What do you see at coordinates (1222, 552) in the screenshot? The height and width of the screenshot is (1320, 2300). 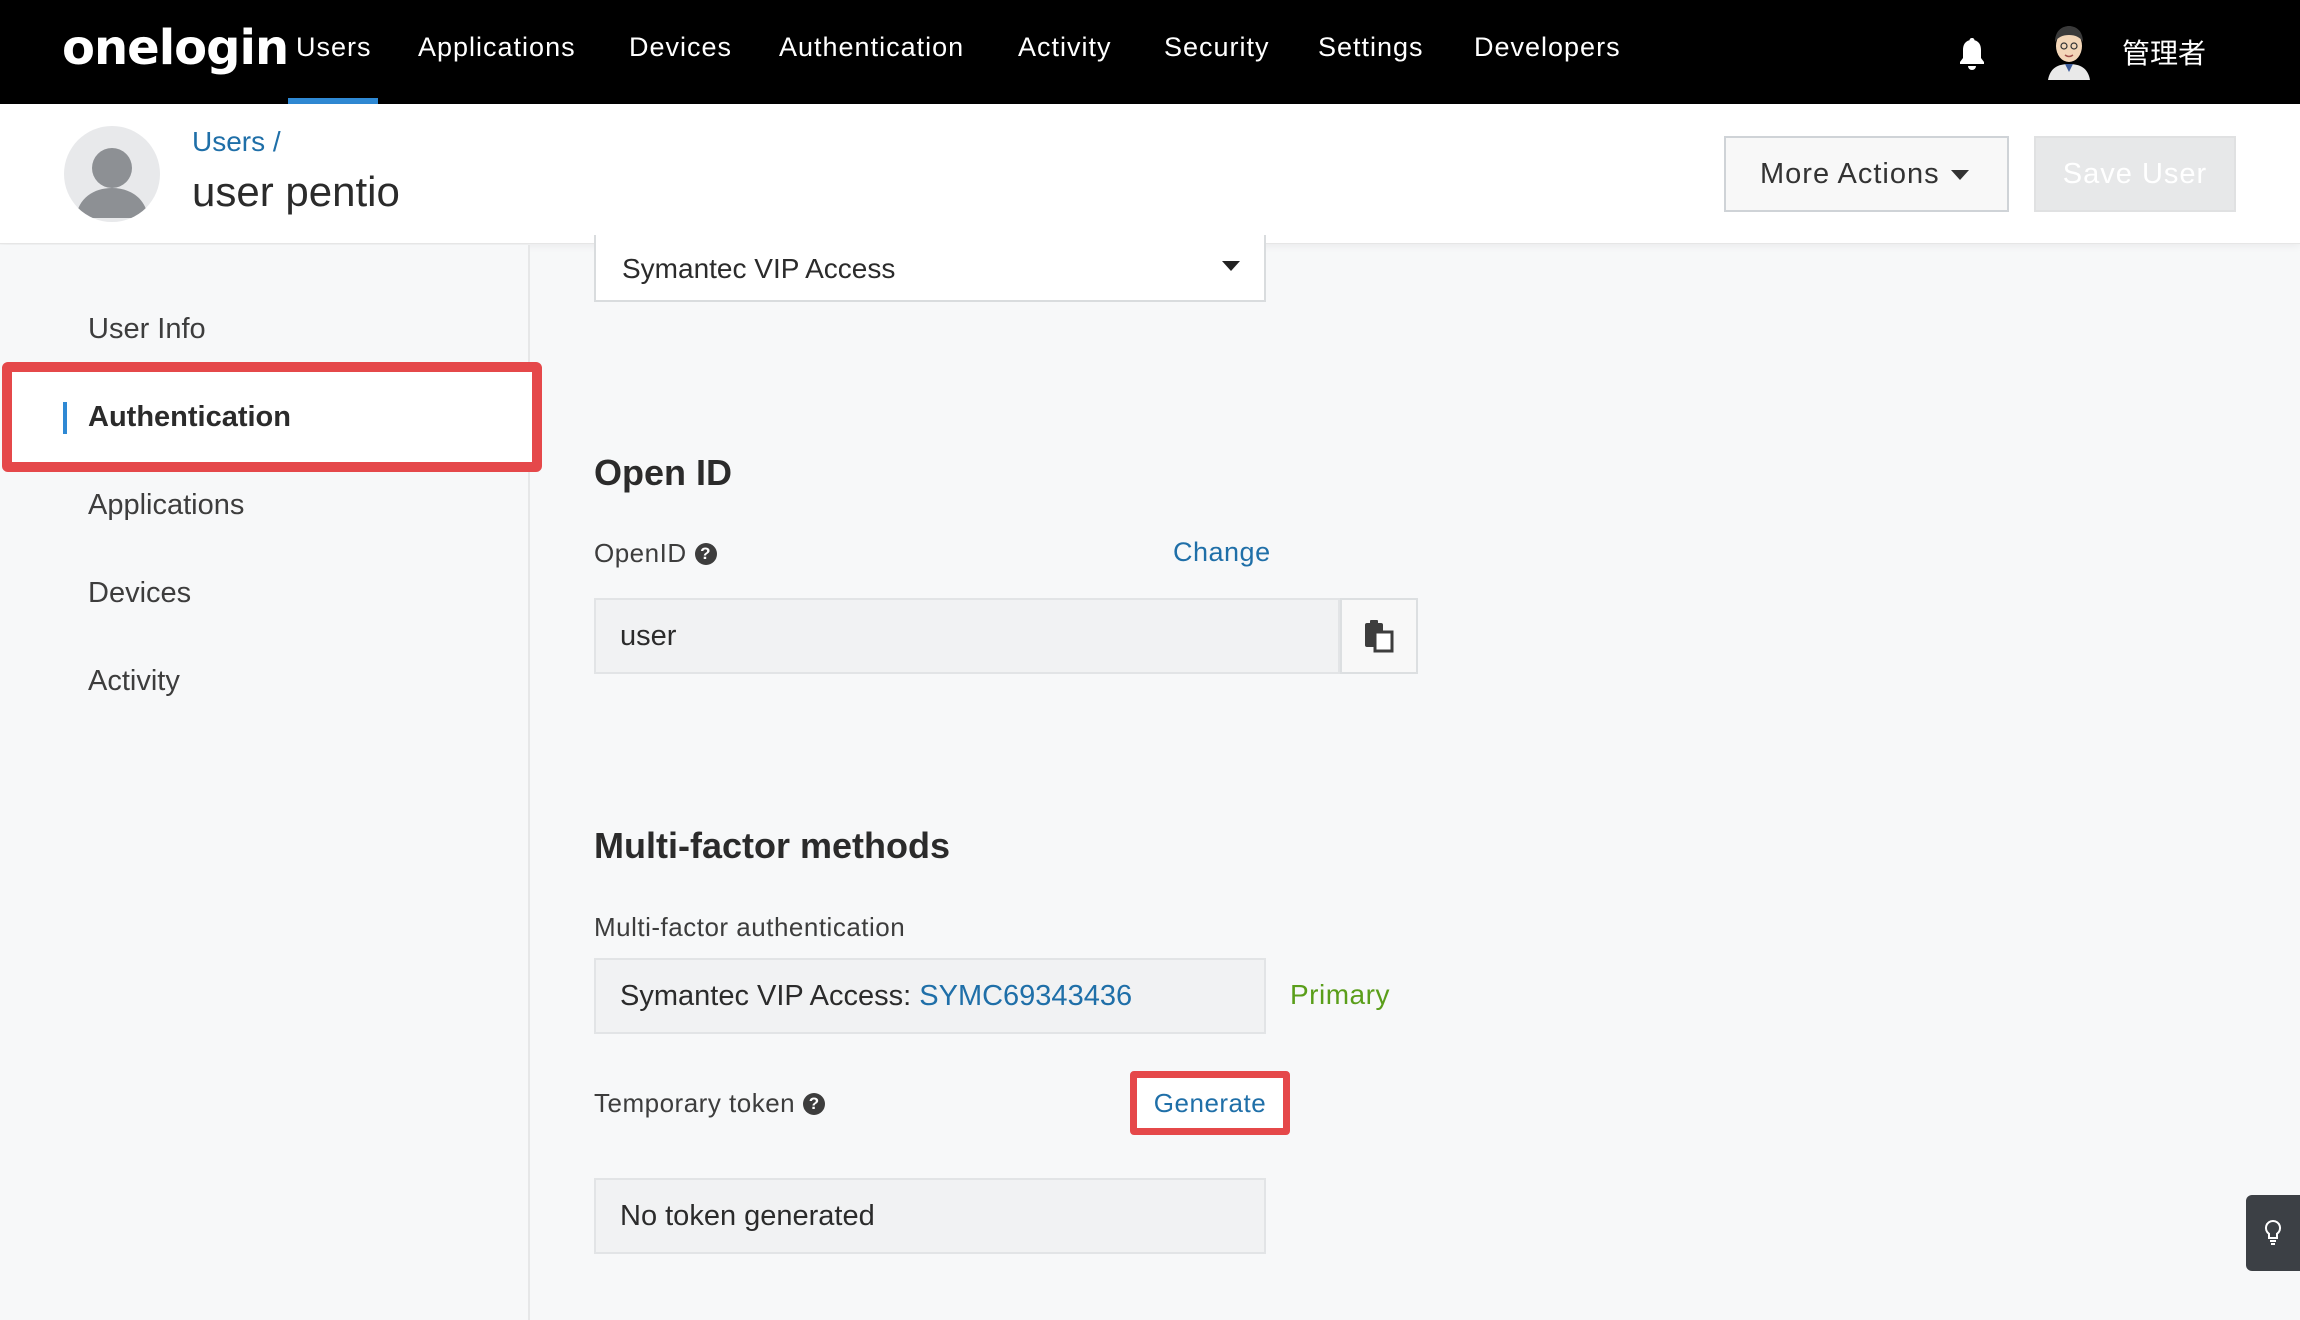 I see `openid-change-link: Change` at bounding box center [1222, 552].